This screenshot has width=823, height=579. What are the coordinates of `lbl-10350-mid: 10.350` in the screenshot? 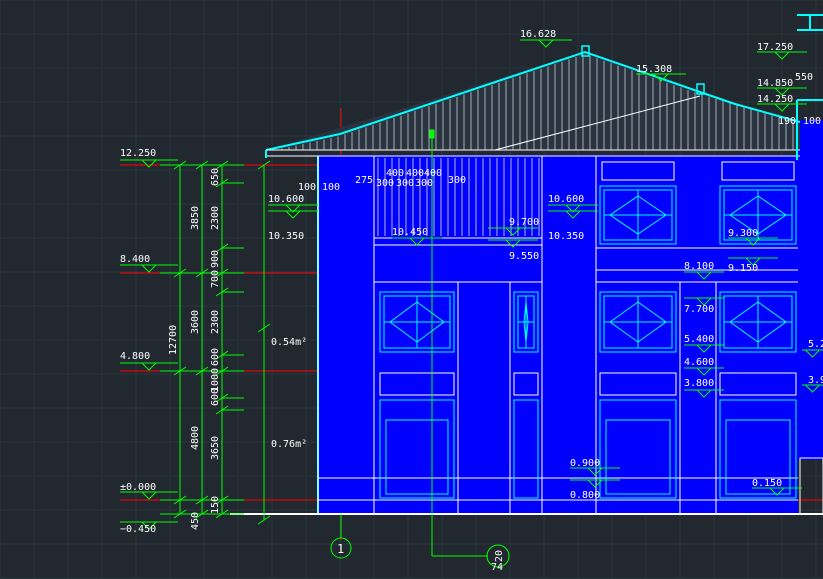 It's located at (566, 236).